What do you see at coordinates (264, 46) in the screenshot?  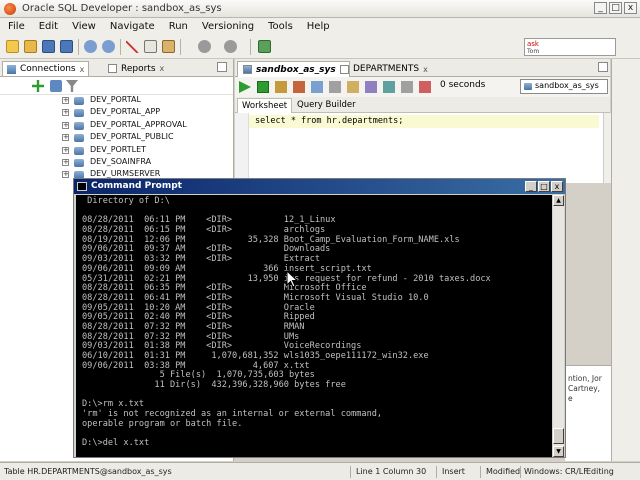 I see `debug-icon` at bounding box center [264, 46].